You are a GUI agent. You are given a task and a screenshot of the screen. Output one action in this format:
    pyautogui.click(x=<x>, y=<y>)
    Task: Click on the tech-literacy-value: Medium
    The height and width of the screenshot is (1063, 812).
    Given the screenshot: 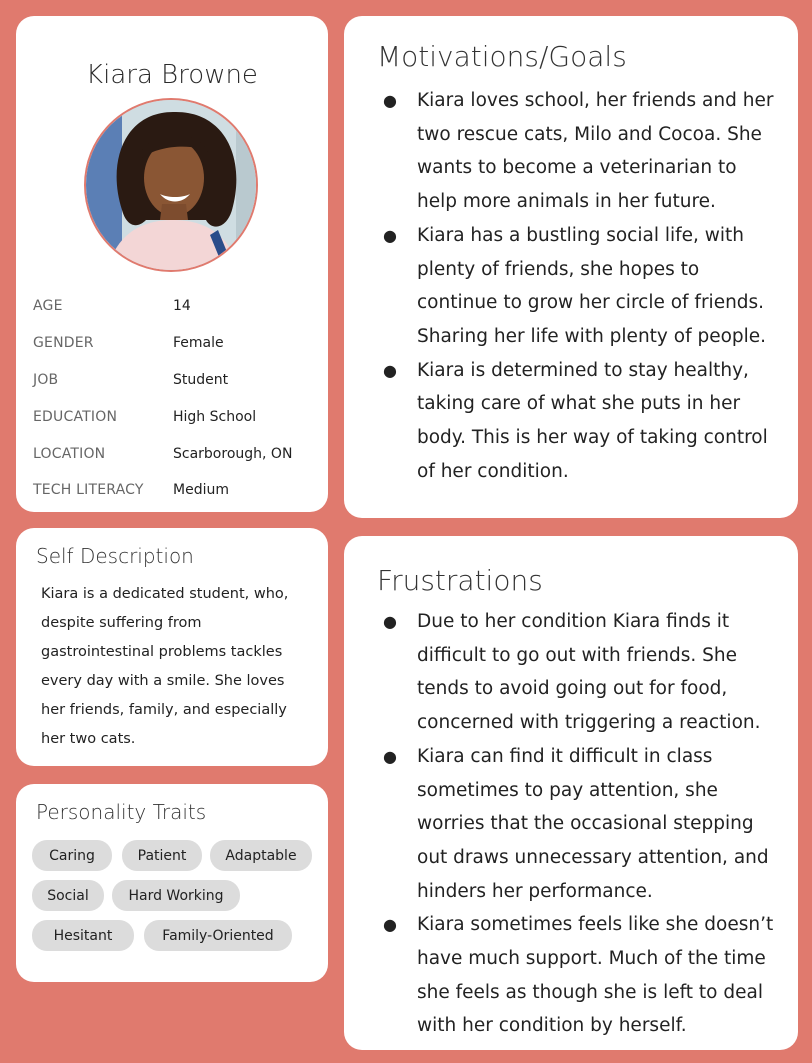 What is the action you would take?
    pyautogui.click(x=201, y=490)
    